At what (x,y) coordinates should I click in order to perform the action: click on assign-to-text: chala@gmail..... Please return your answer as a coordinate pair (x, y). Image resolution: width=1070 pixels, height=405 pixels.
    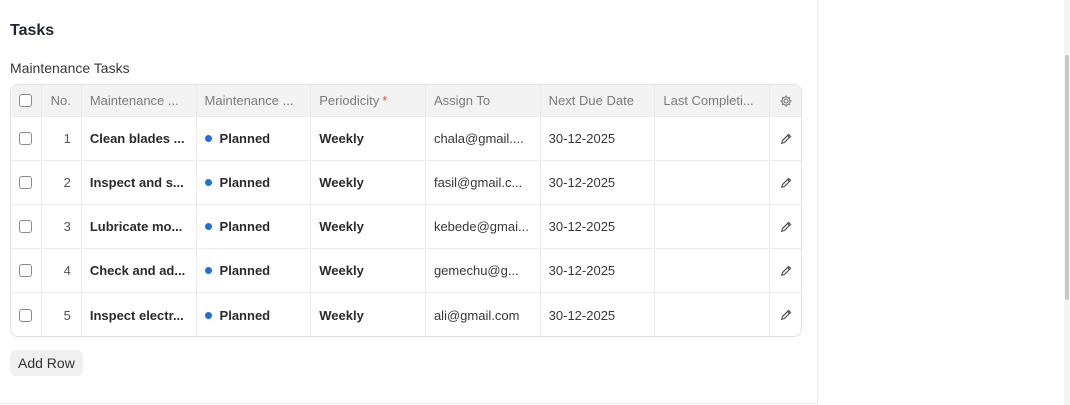
    Looking at the image, I should click on (478, 138).